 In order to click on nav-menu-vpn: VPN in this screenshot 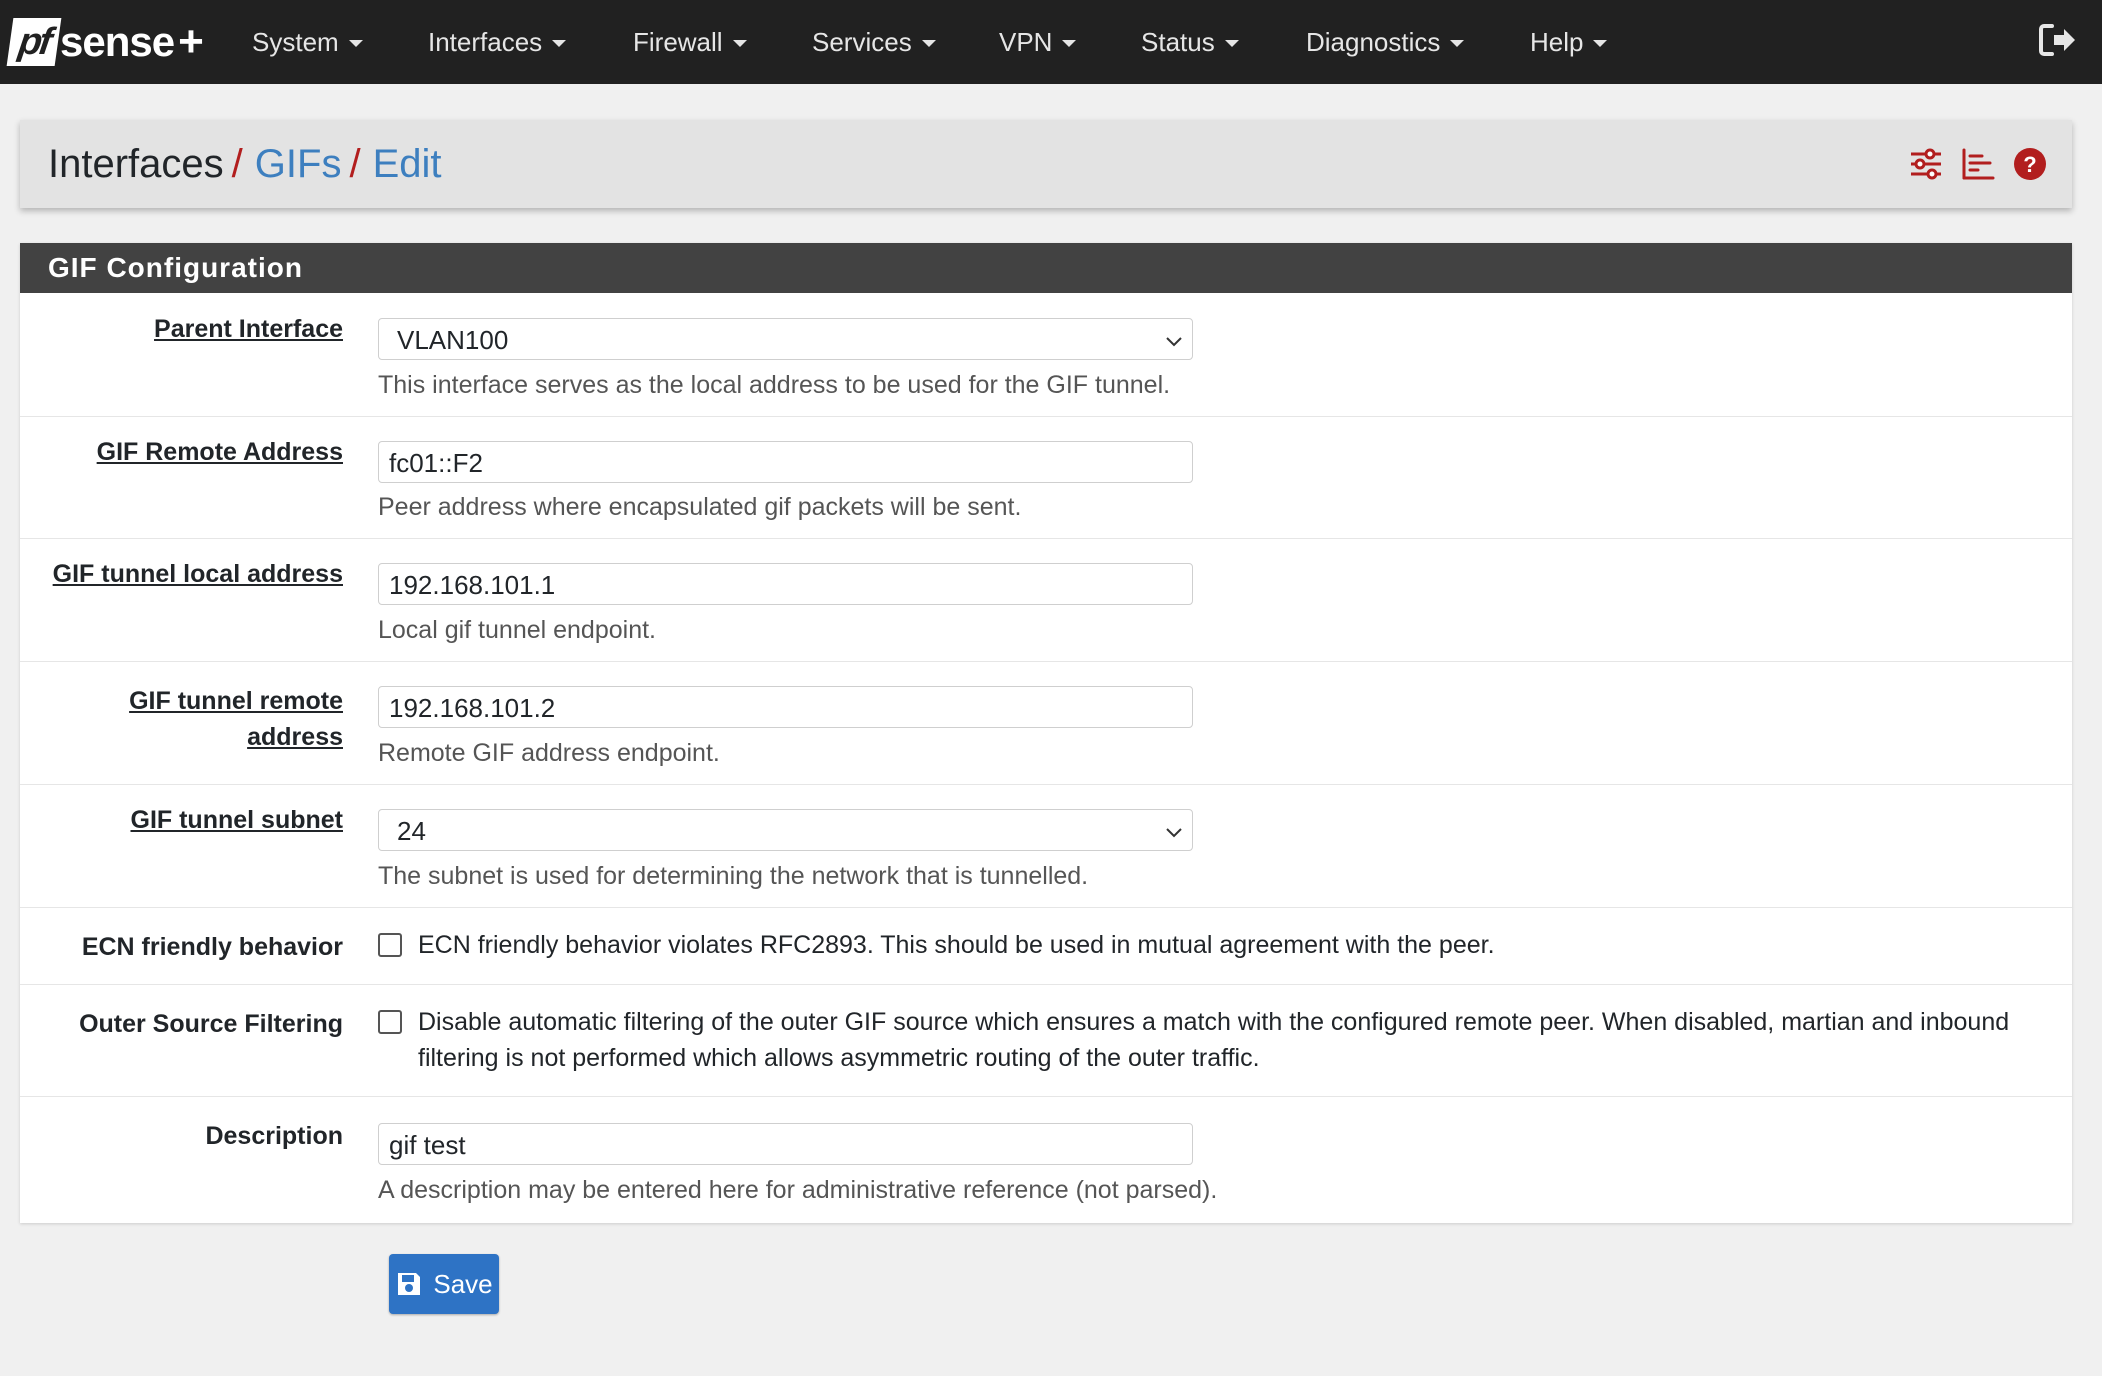, I will do `click(1038, 42)`.